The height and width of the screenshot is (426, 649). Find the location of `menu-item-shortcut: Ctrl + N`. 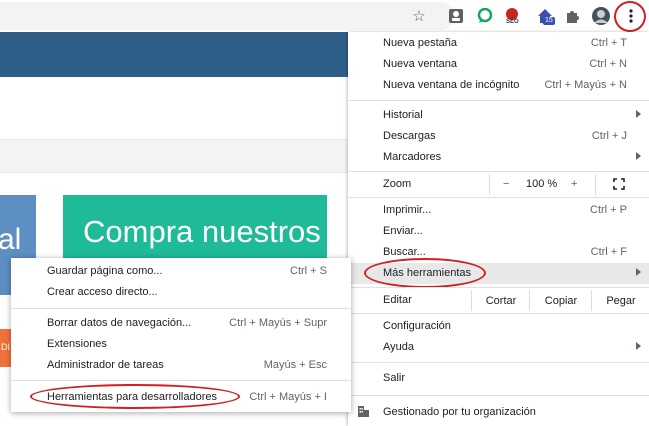

menu-item-shortcut: Ctrl + N is located at coordinates (608, 64).